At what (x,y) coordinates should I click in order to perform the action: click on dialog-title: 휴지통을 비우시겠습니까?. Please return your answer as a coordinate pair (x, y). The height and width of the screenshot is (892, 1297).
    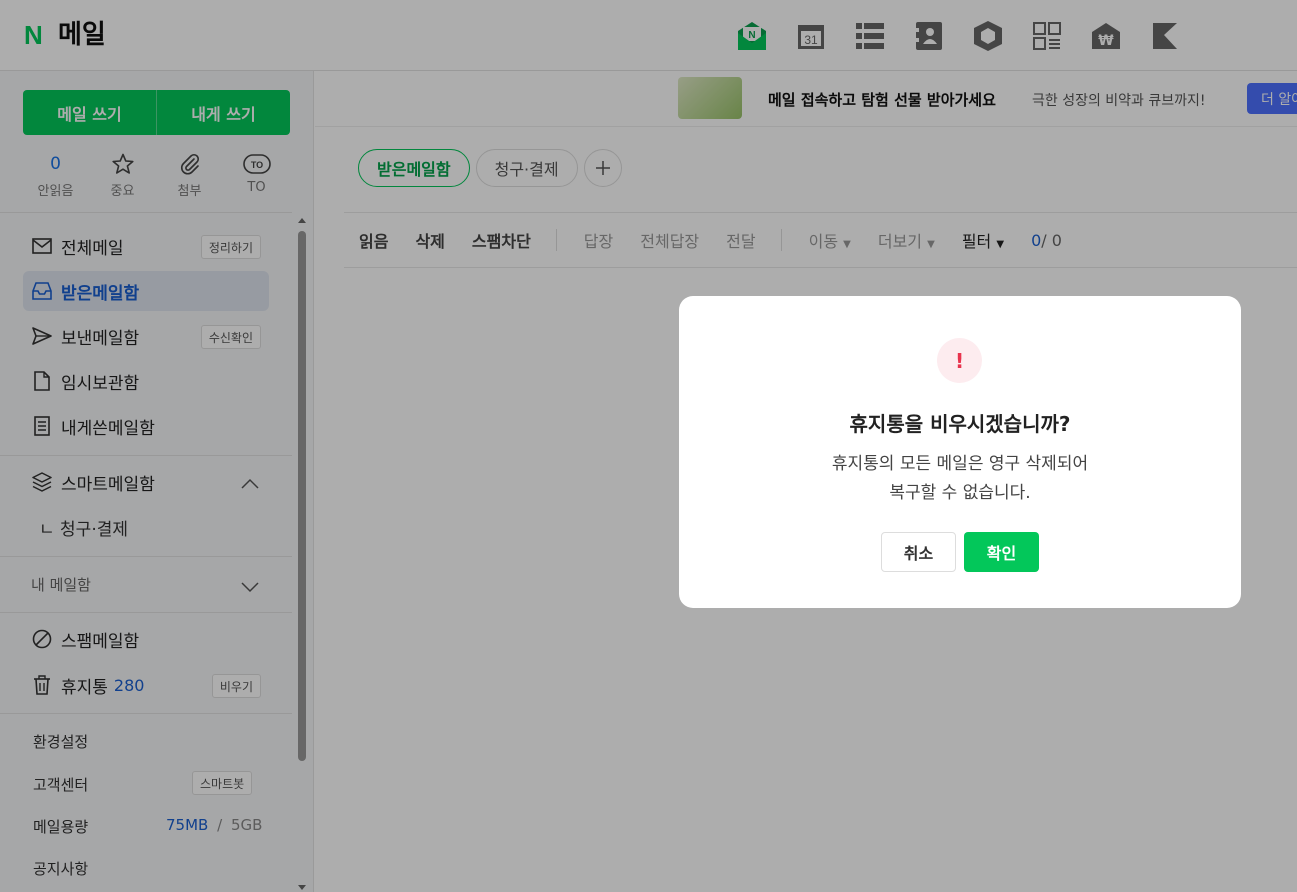
    Looking at the image, I should click on (960, 424).